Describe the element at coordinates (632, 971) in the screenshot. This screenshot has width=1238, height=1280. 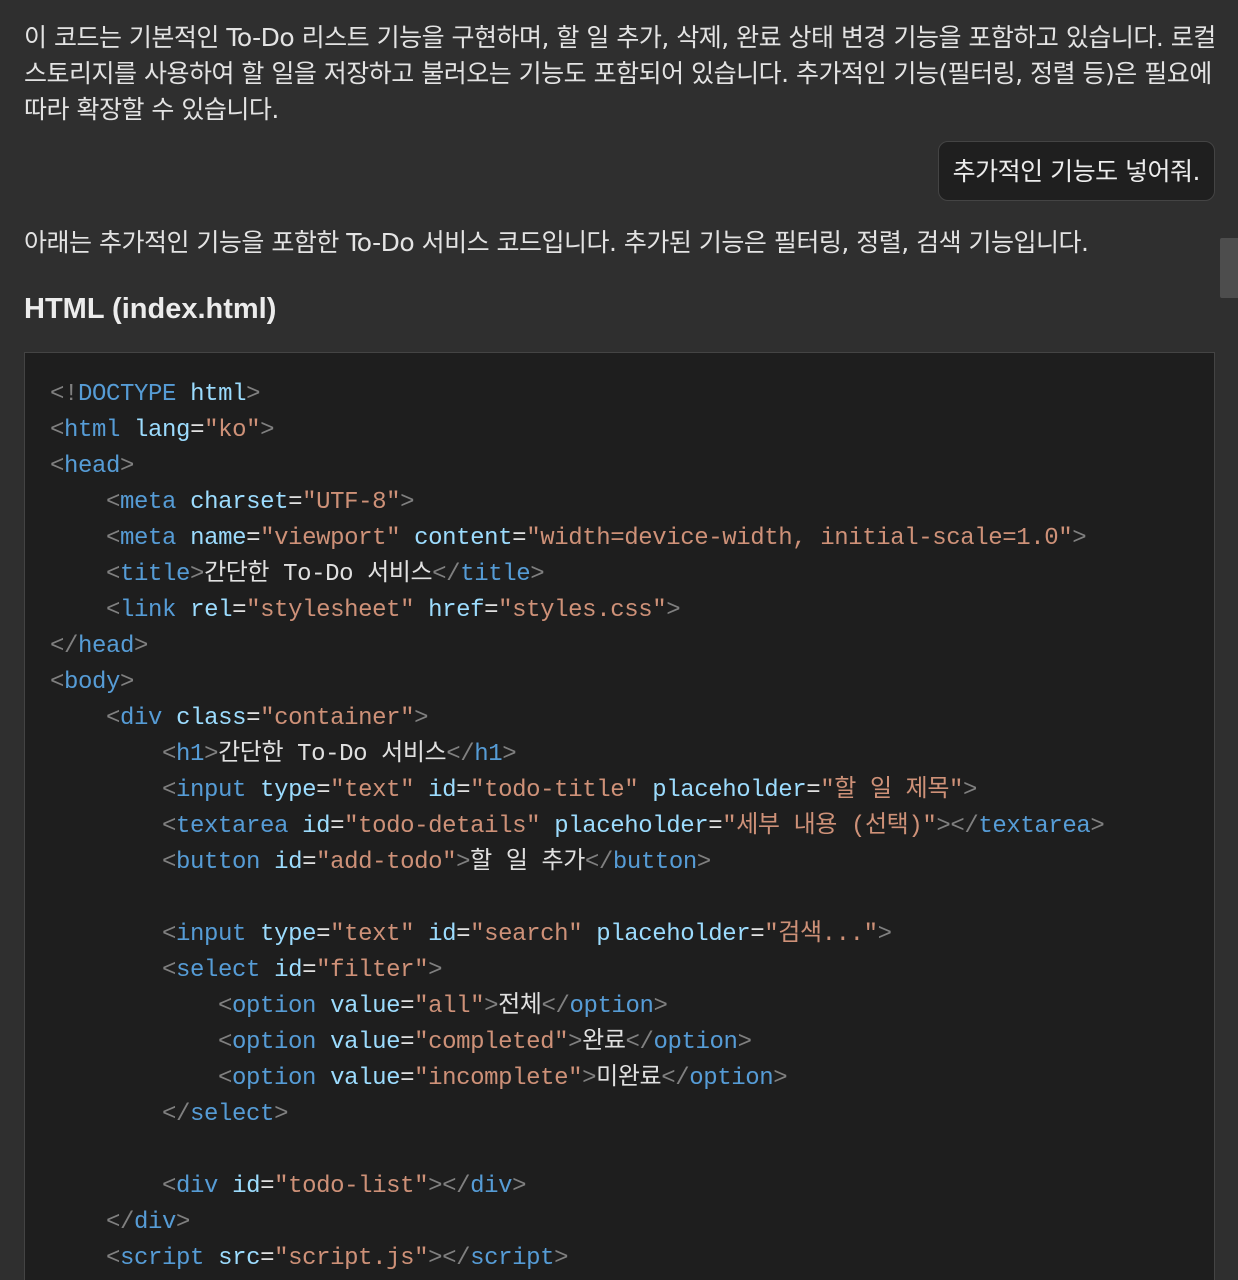
I see `code-line: <select id="filter">` at that location.